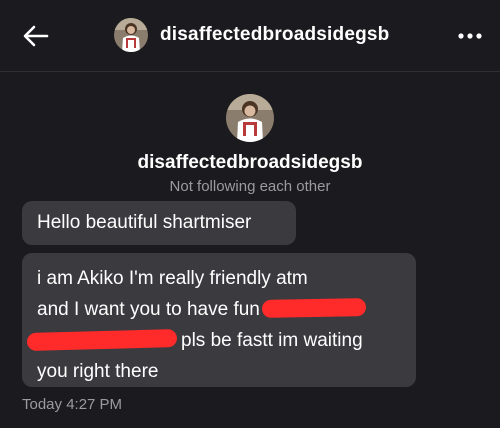 Image resolution: width=500 pixels, height=428 pixels. What do you see at coordinates (219, 309) in the screenshot?
I see `message-line: and I want you to have fun` at bounding box center [219, 309].